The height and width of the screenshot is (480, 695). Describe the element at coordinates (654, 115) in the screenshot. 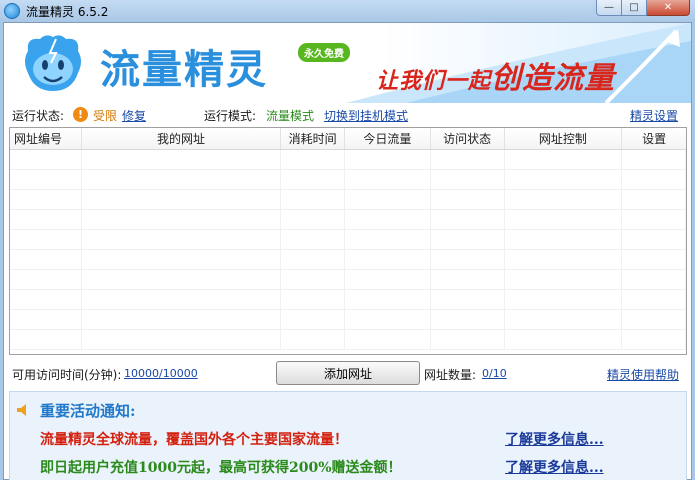

I see `settings-link: 精灵设置` at that location.